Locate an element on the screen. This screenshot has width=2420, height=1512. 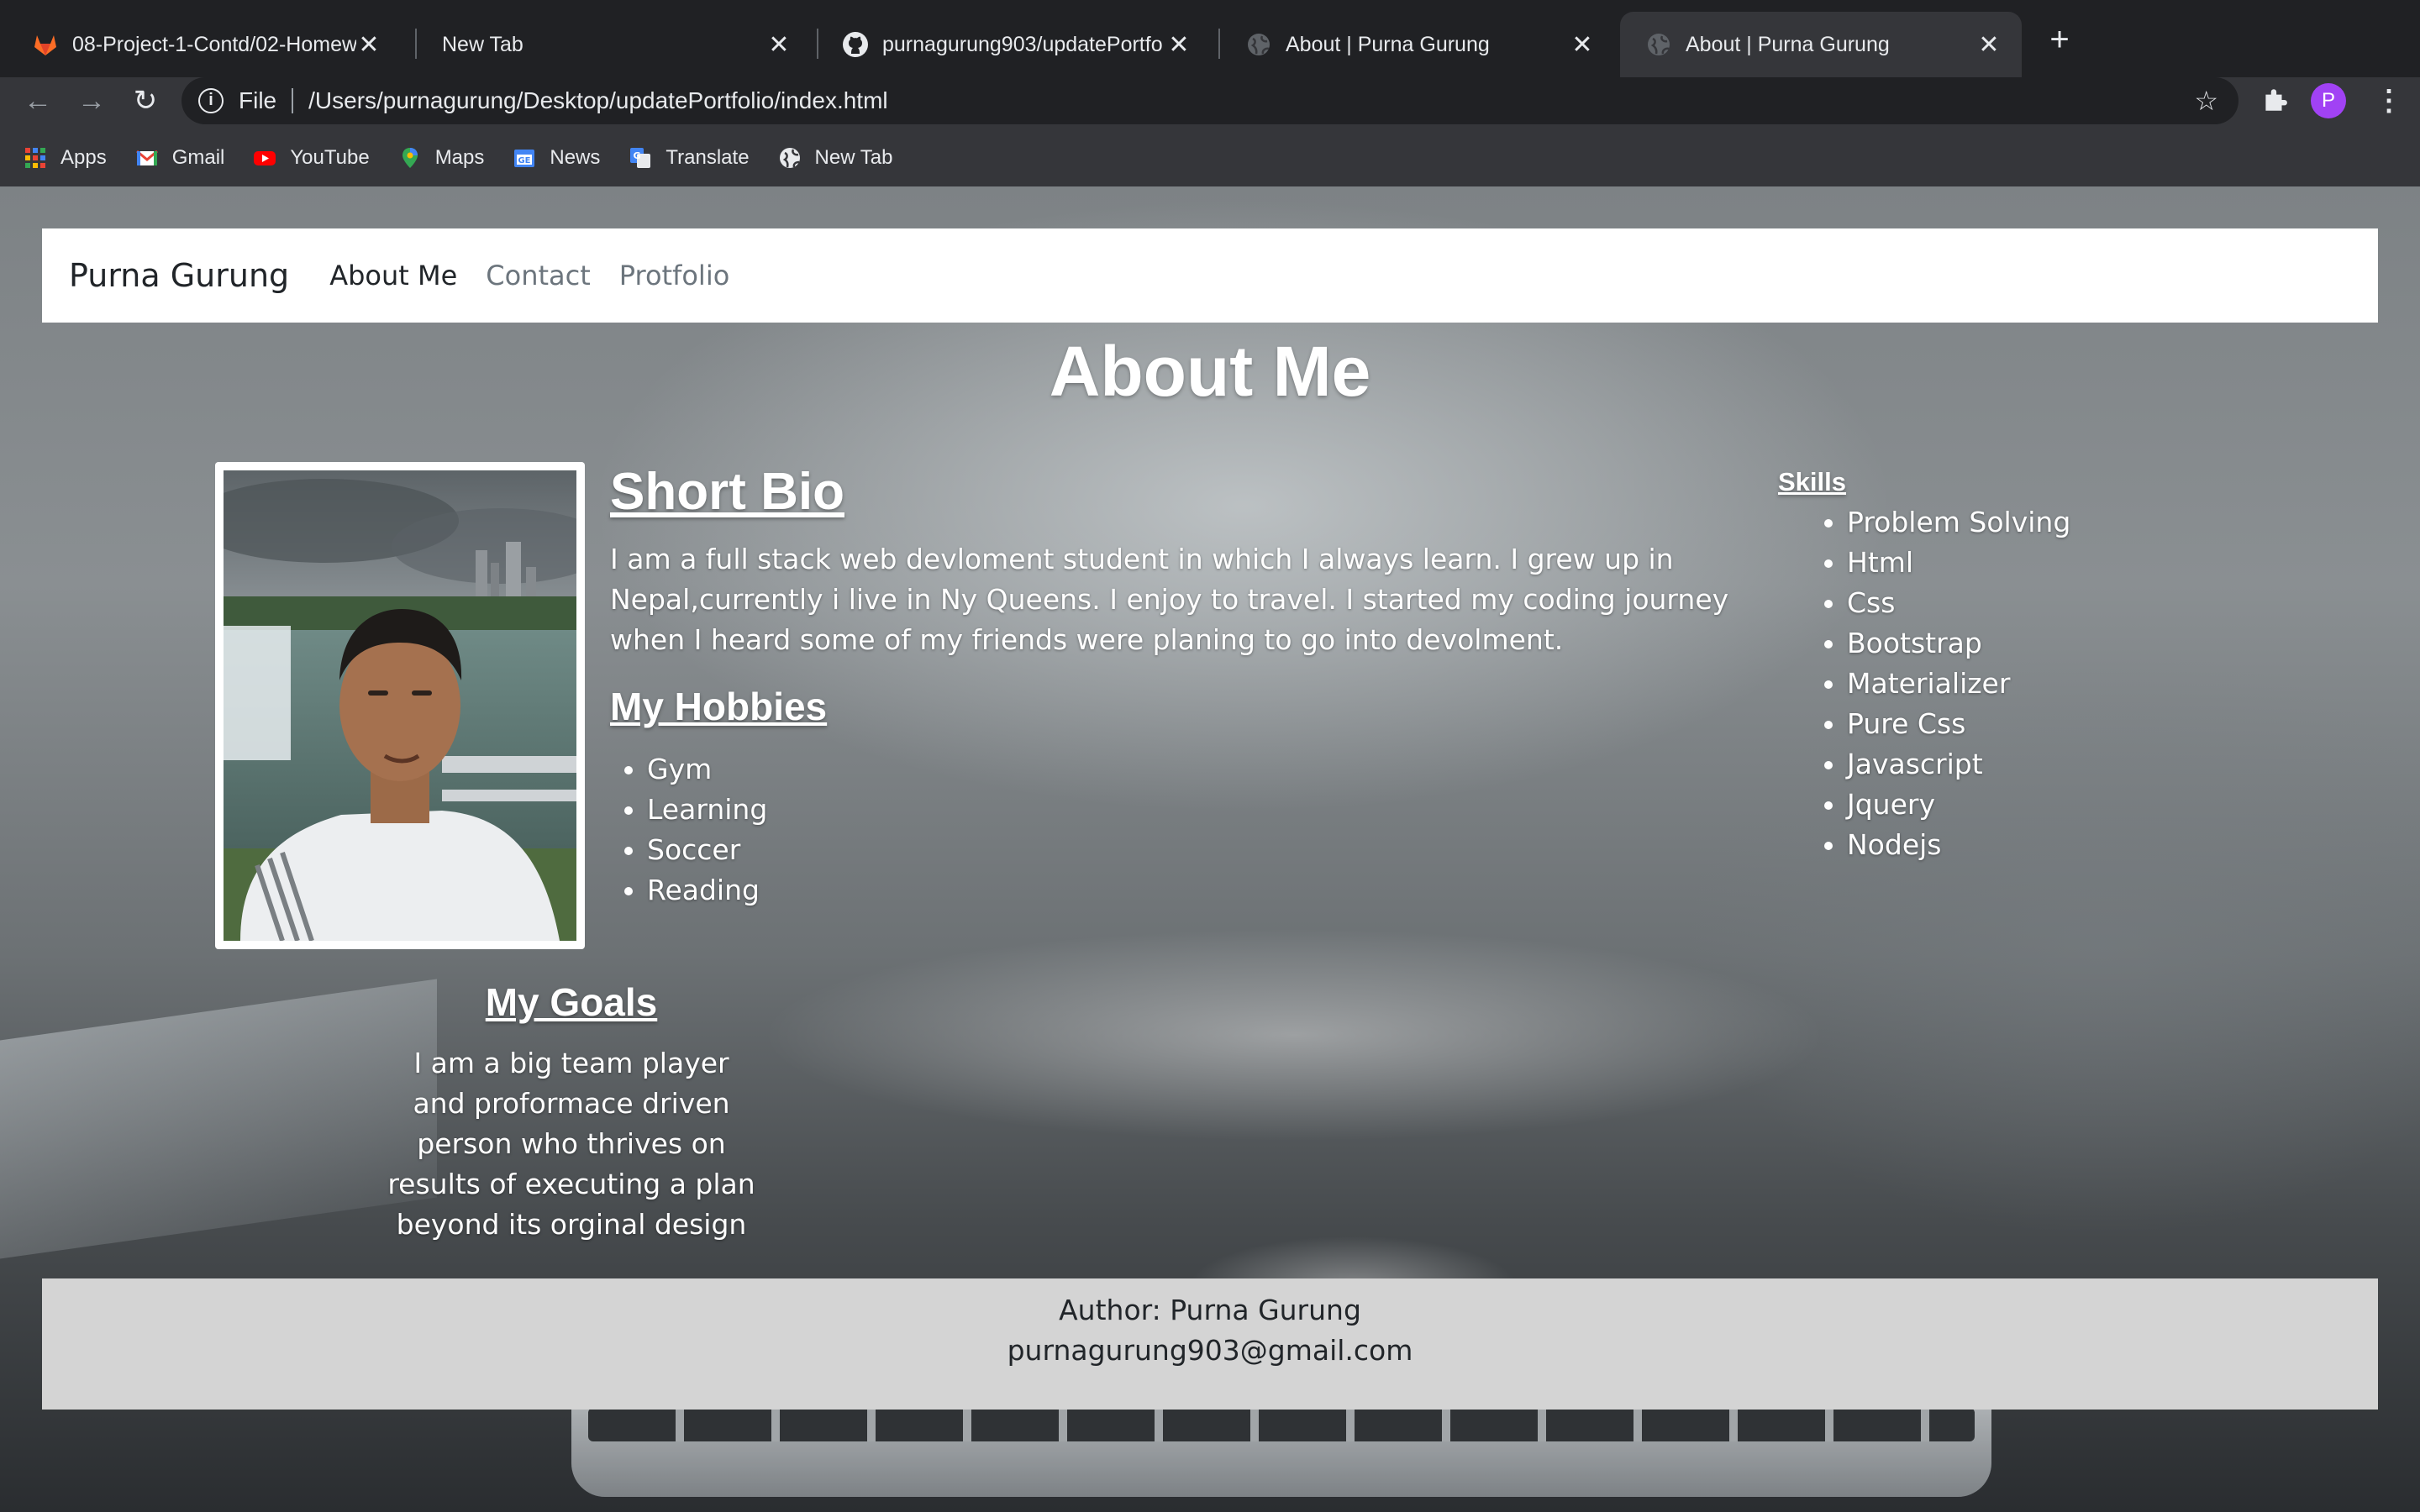
list-item: Materializer is located at coordinates (1959, 684).